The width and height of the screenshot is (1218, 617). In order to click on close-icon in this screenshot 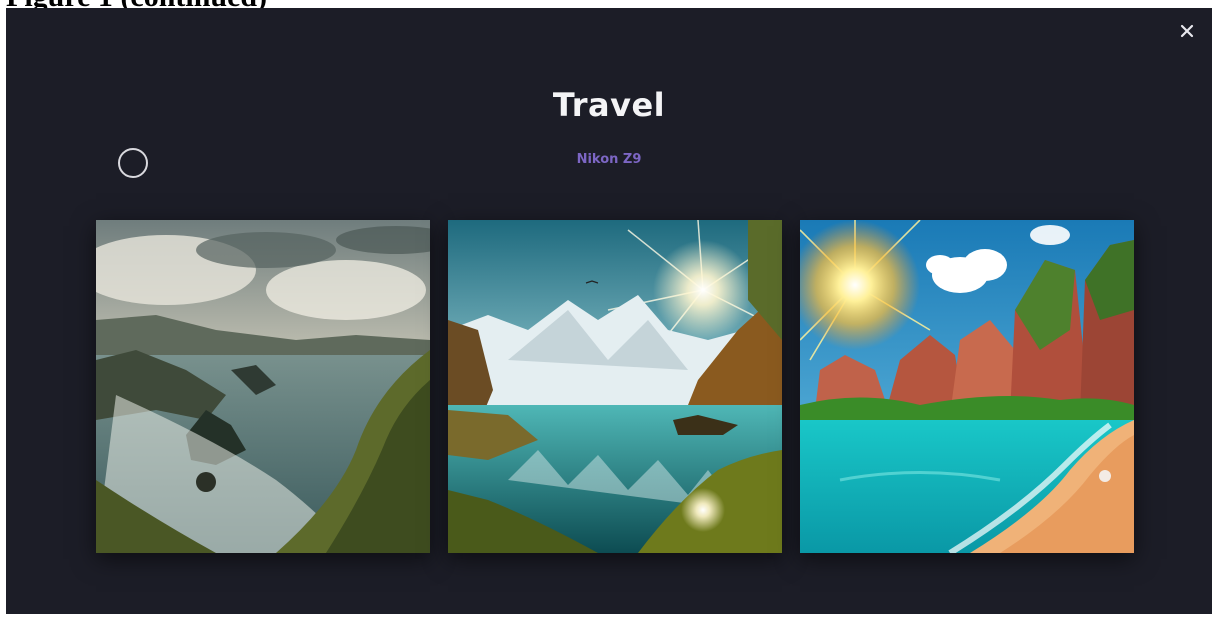, I will do `click(1187, 31)`.